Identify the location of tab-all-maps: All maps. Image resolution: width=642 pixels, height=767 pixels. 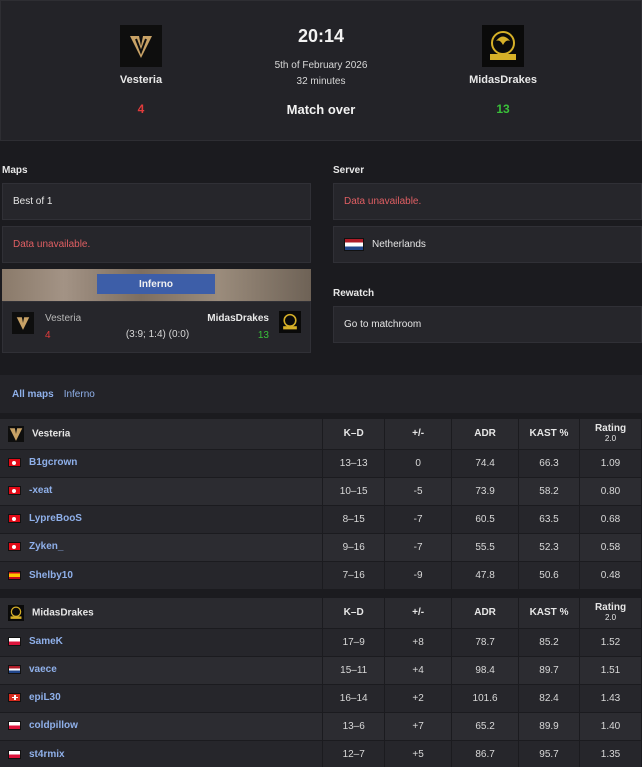
(33, 394).